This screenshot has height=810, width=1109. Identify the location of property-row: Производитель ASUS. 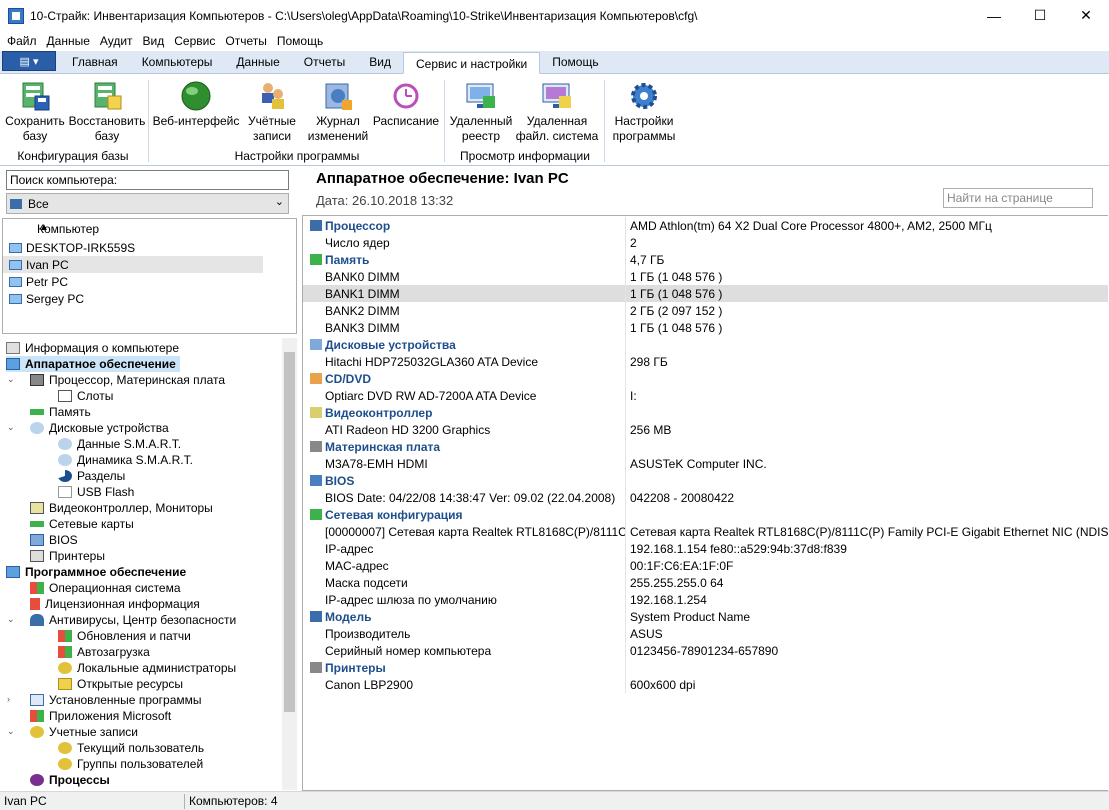
(705, 633).